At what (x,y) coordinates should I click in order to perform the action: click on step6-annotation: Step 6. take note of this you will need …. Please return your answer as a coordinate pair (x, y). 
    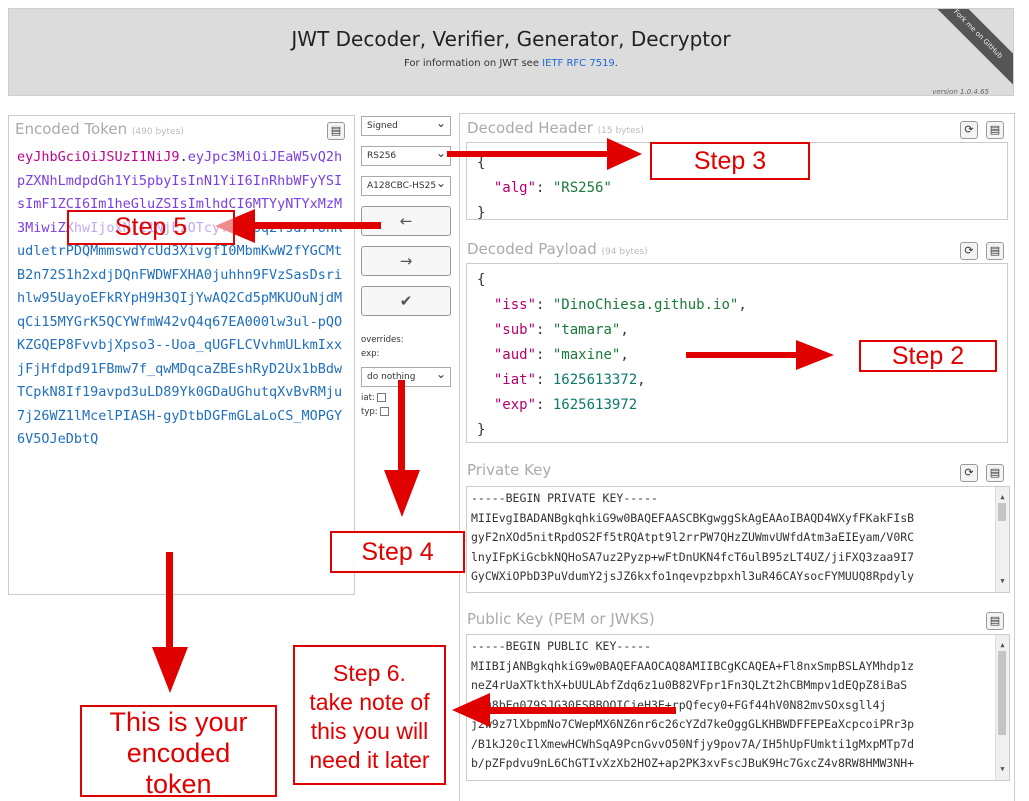
    Looking at the image, I should click on (369, 715).